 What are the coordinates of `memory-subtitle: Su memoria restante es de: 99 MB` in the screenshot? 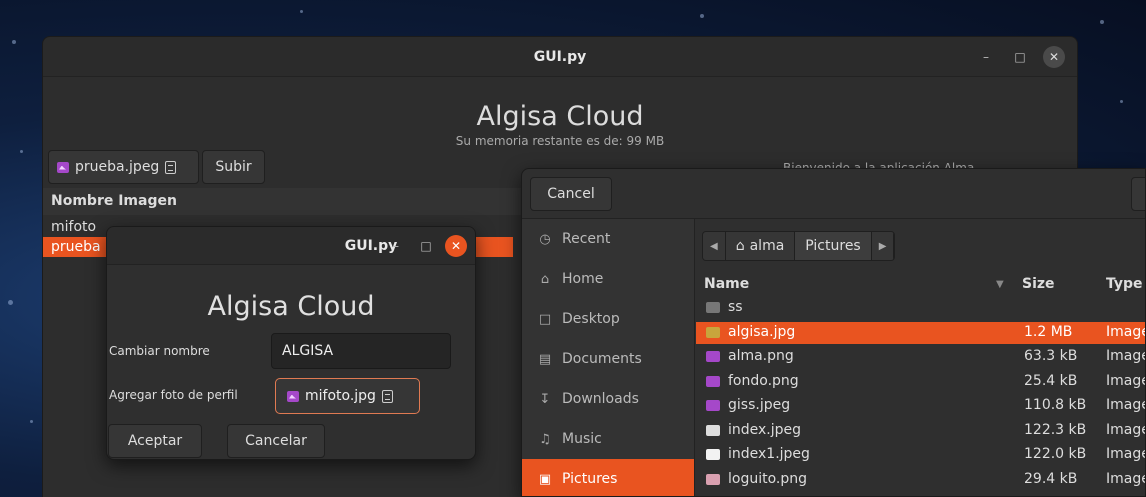 It's located at (560, 141).